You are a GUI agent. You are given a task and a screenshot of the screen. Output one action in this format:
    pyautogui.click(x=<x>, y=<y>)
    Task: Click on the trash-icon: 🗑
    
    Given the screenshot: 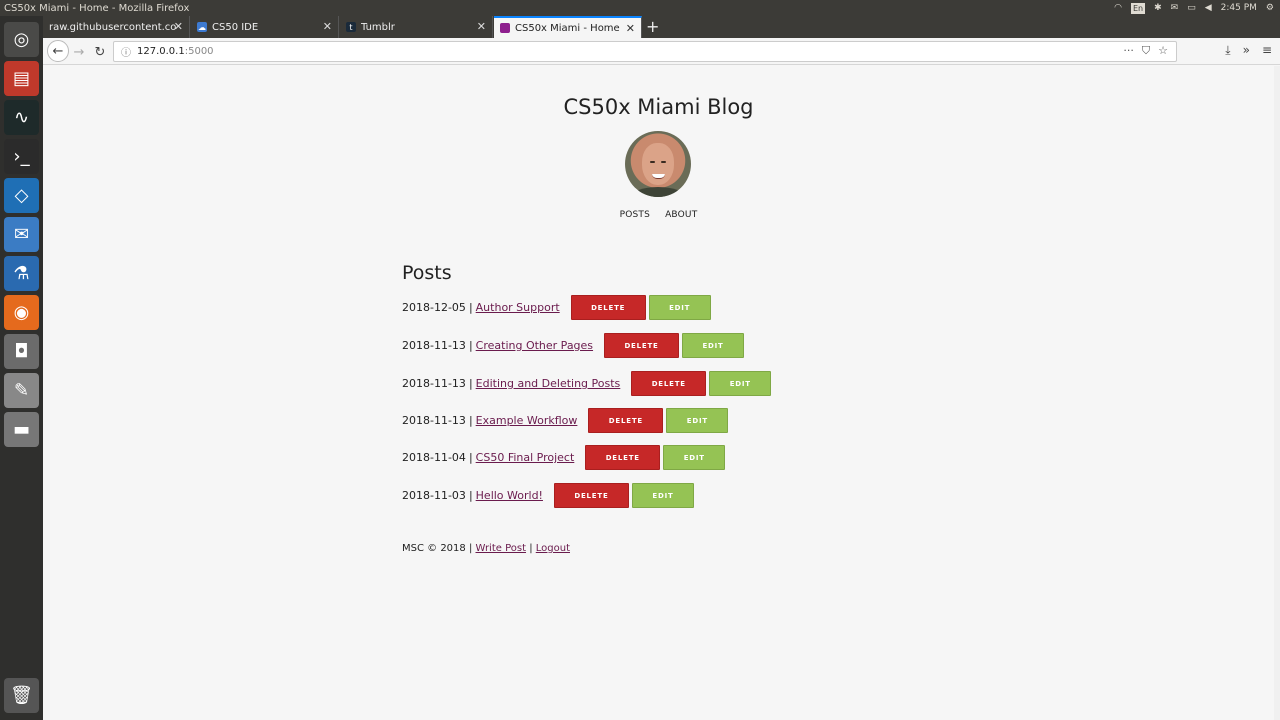 What is the action you would take?
    pyautogui.click(x=21, y=695)
    